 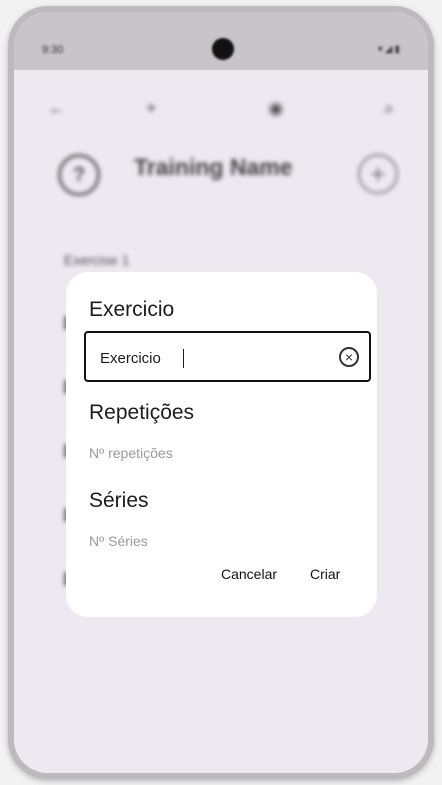 I want to click on cancel-button: Cancelar, so click(x=249, y=574).